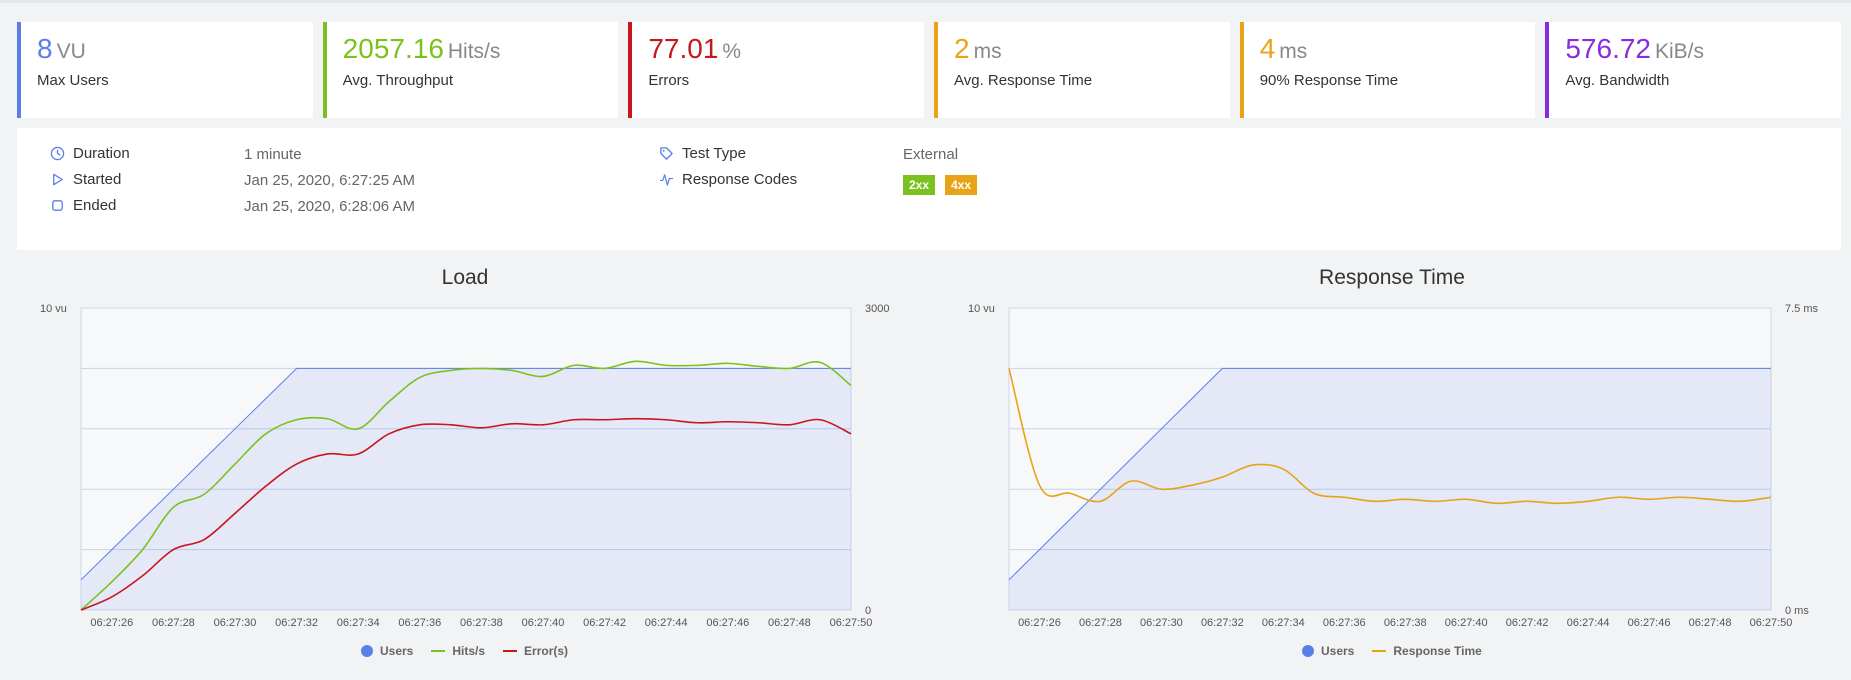 This screenshot has height=680, width=1851. Describe the element at coordinates (868, 611) in the screenshot. I see `y-right-min-label: 0` at that location.